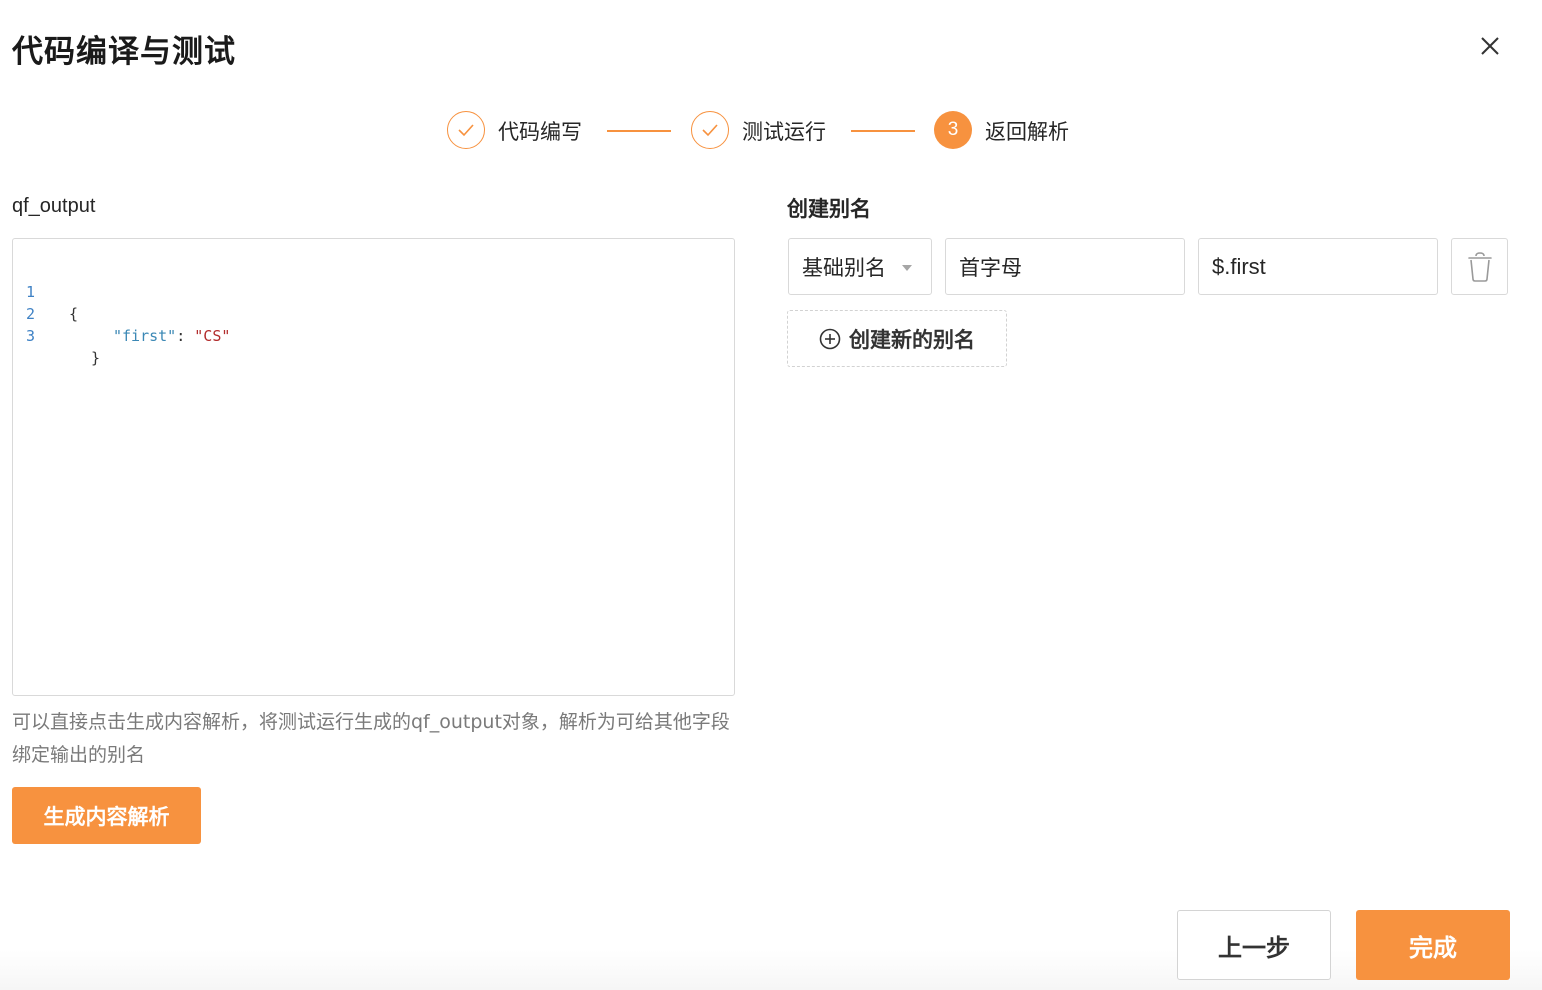  Describe the element at coordinates (212, 336) in the screenshot. I see `json-value: "CS"` at that location.